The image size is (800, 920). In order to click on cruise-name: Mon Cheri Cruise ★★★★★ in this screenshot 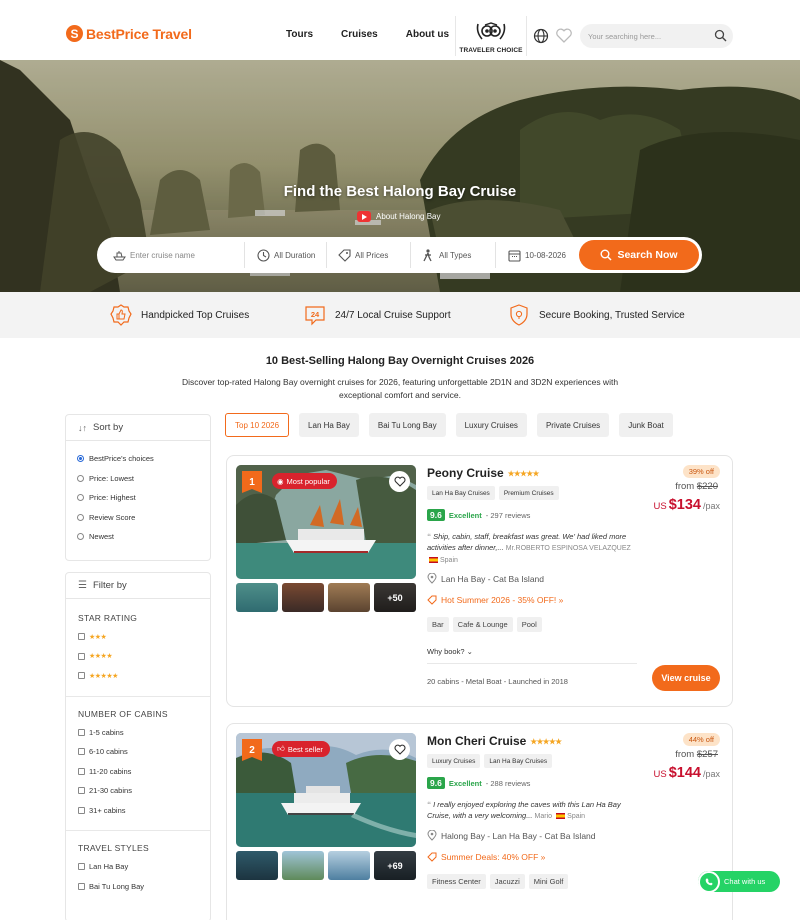, I will do `click(494, 741)`.